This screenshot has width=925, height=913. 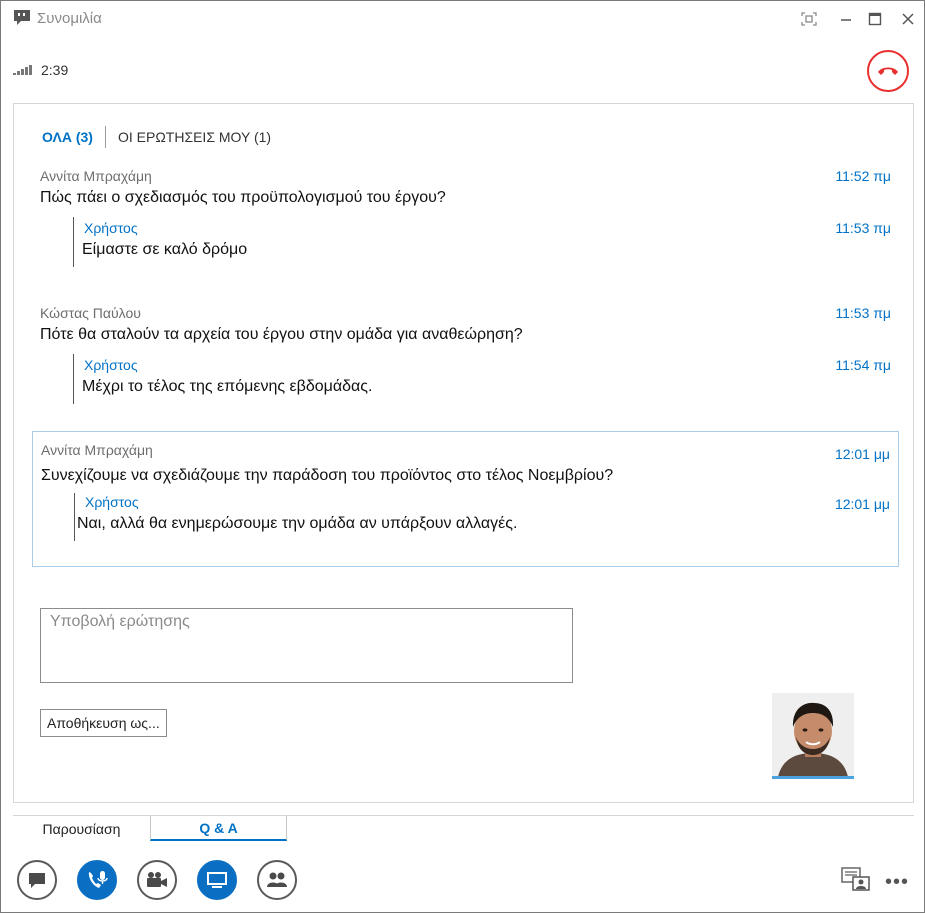 I want to click on present-button, so click(x=217, y=880).